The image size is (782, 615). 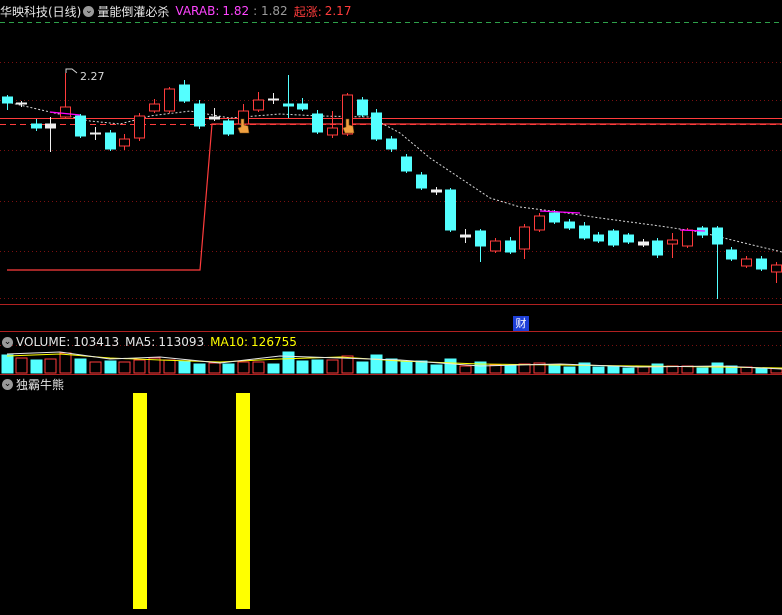 I want to click on ma10-value: 126755, so click(x=274, y=342).